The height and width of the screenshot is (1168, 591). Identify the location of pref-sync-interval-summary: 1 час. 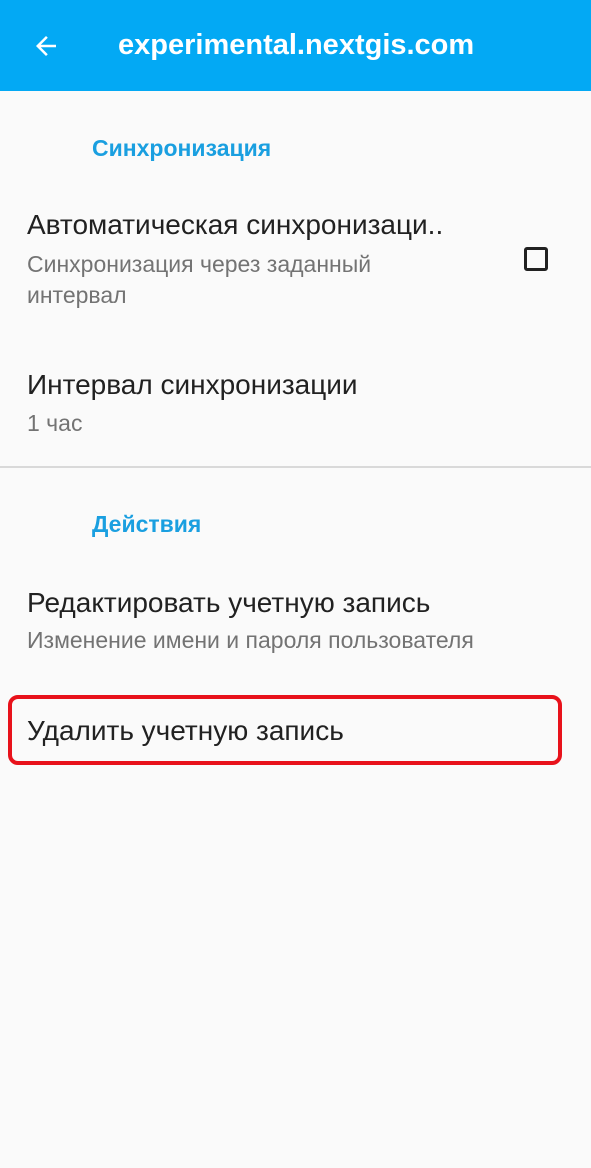
(55, 423).